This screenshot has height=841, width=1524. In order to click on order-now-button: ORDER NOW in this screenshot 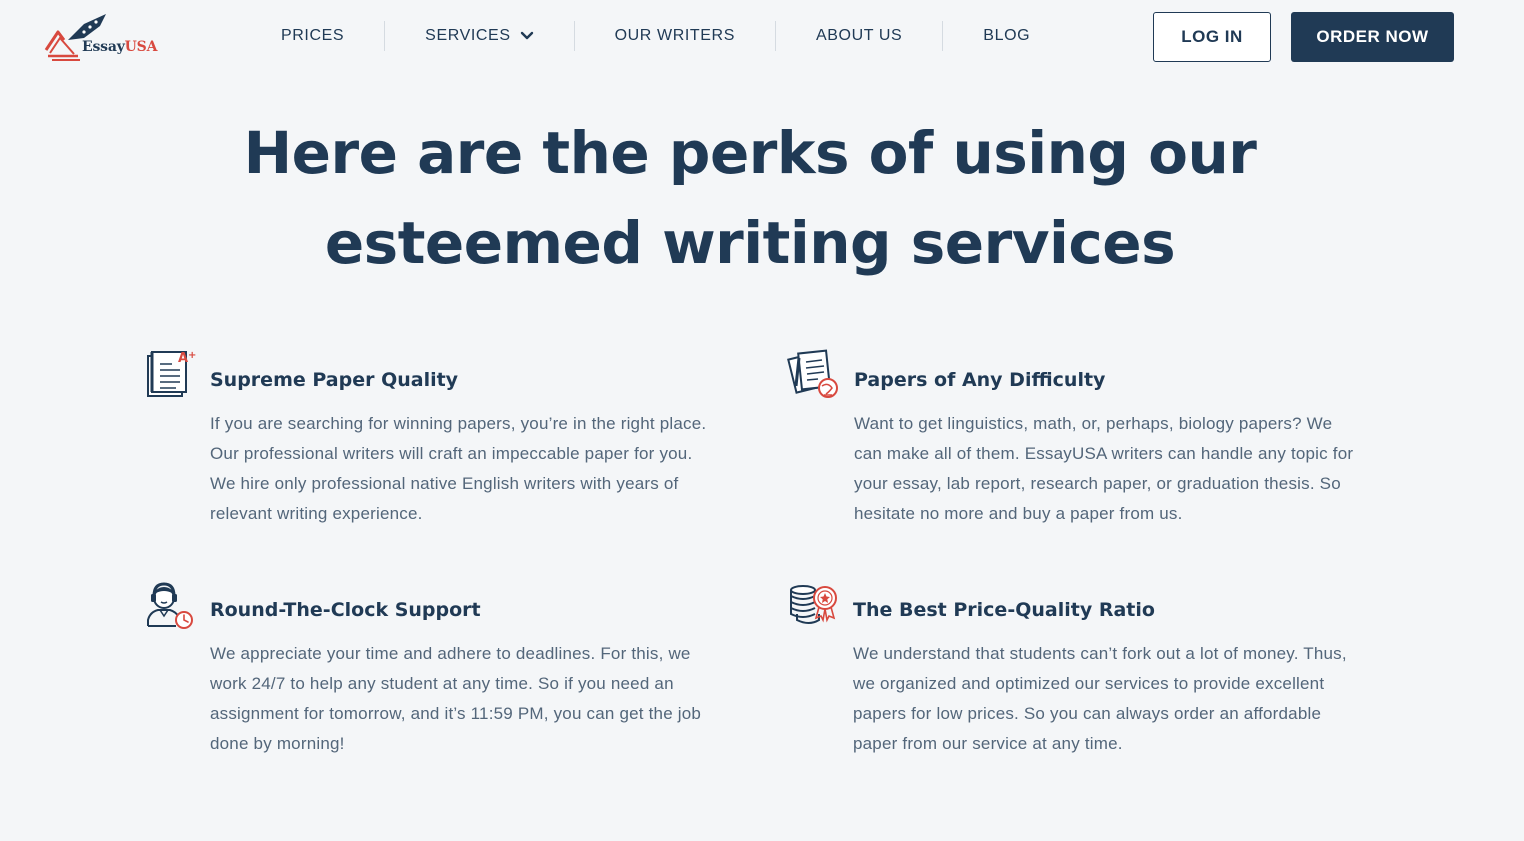, I will do `click(1372, 37)`.